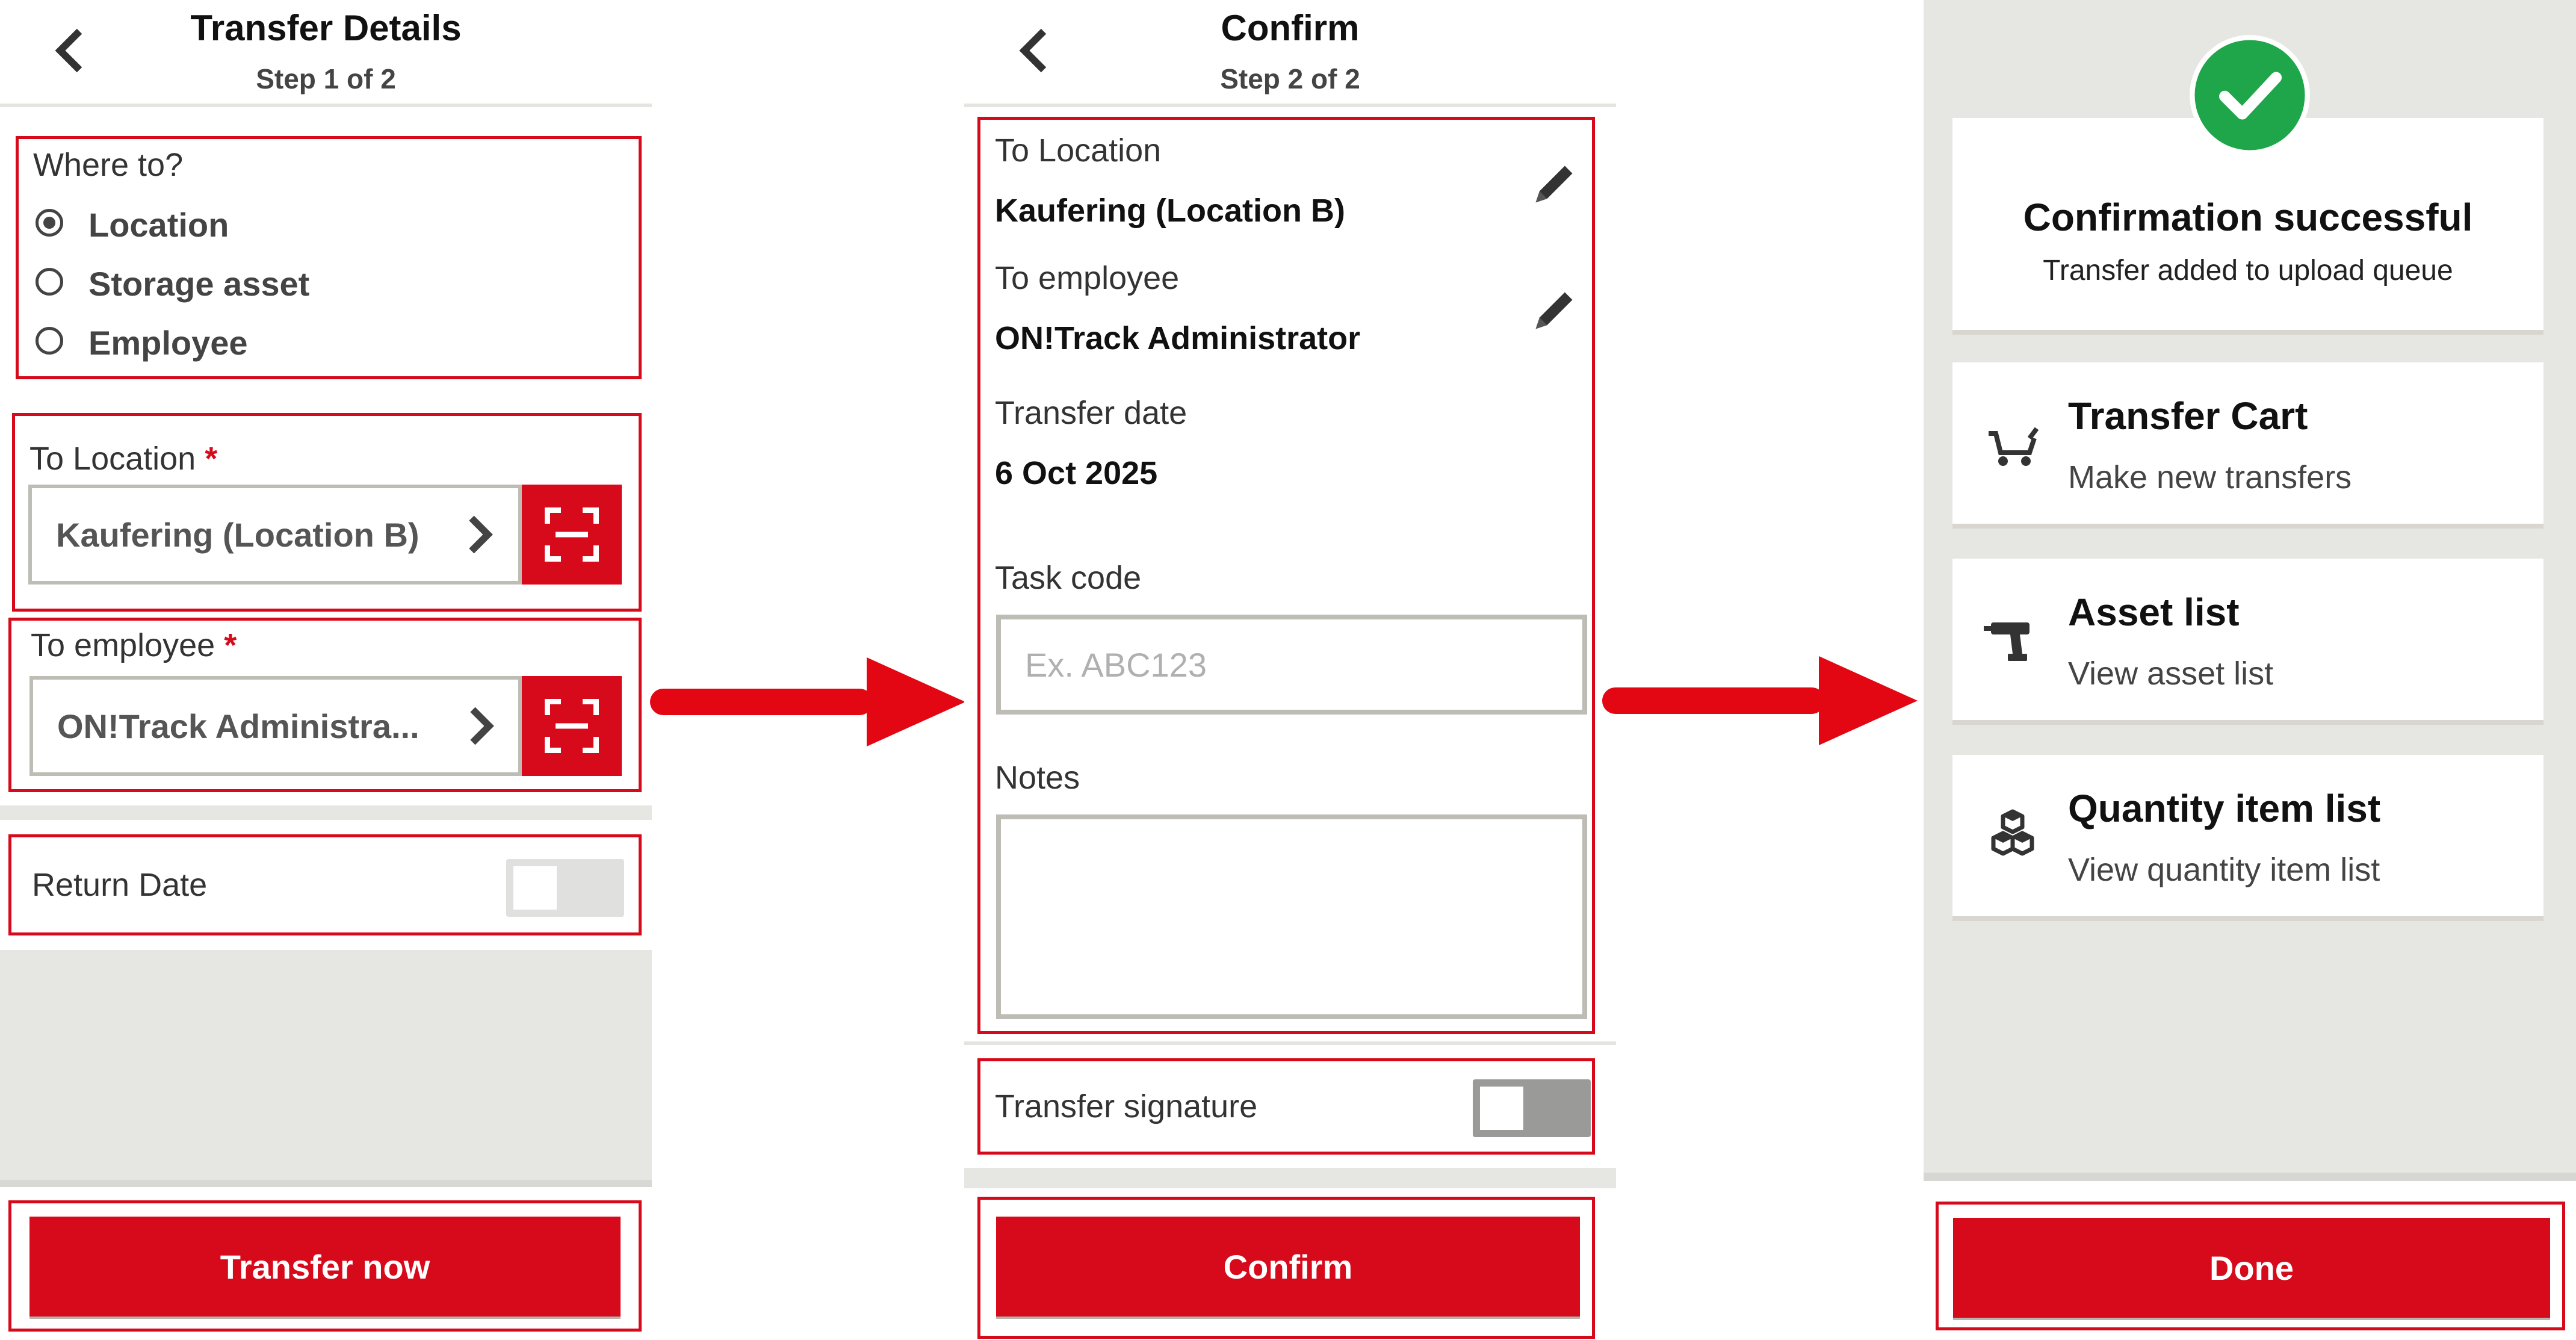 Image resolution: width=2576 pixels, height=1340 pixels. Describe the element at coordinates (2247, 445) in the screenshot. I see `transfer-cart-card: Transfer Cart Make new transfers` at that location.